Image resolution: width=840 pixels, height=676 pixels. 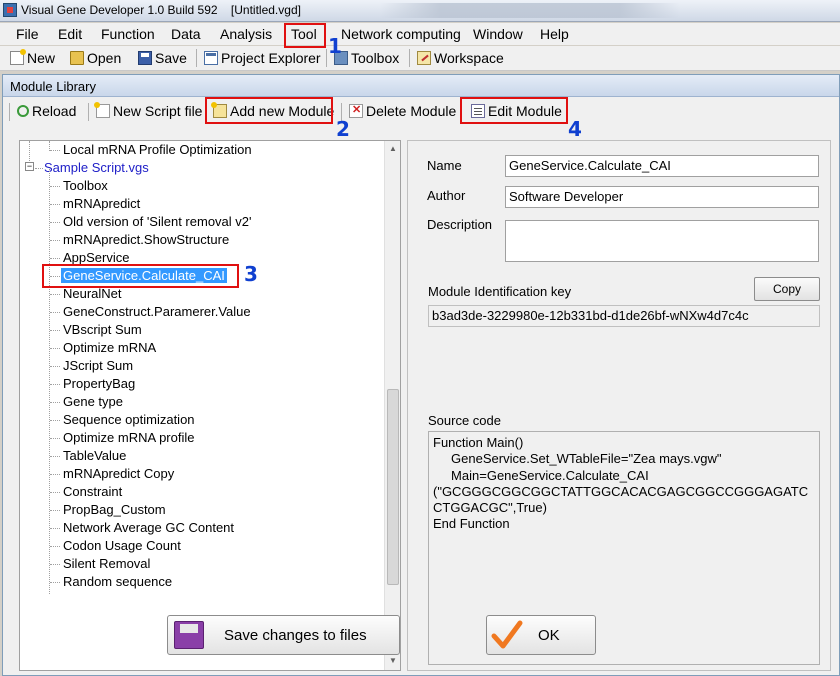 What do you see at coordinates (186, 34) in the screenshot?
I see `menu-data: Data` at bounding box center [186, 34].